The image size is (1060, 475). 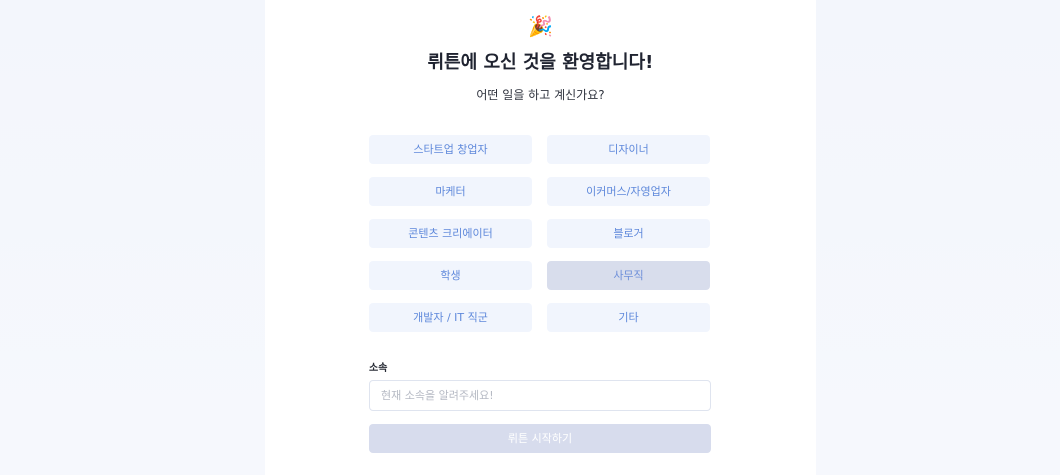 I want to click on role-marketer-button: 마케터, so click(x=450, y=191).